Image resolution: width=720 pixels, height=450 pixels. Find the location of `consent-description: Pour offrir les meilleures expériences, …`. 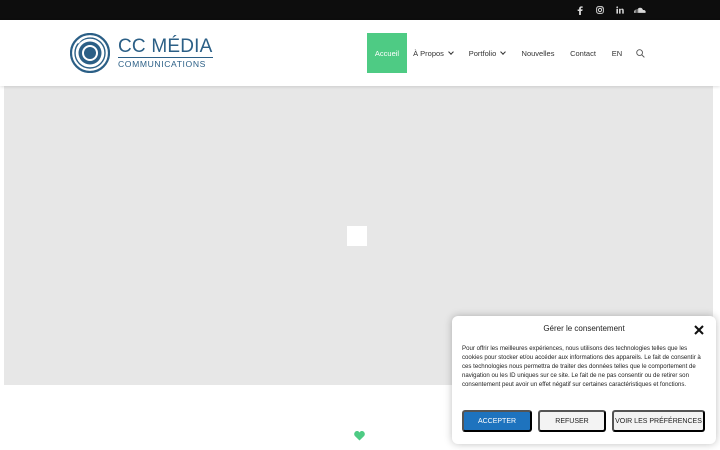

consent-description: Pour offrir les meilleures expériences, … is located at coordinates (581, 366).